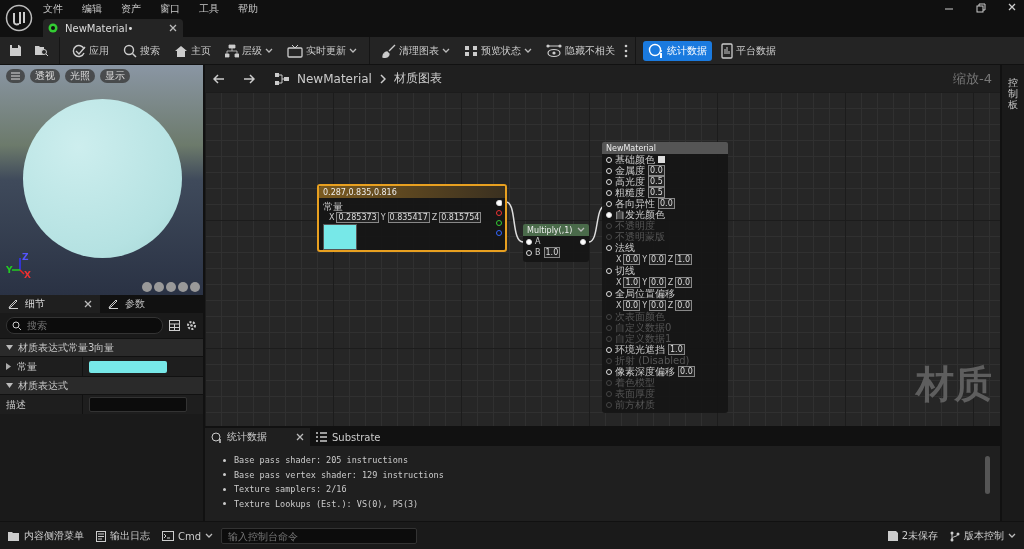  What do you see at coordinates (656, 50) in the screenshot?
I see `stats-icon` at bounding box center [656, 50].